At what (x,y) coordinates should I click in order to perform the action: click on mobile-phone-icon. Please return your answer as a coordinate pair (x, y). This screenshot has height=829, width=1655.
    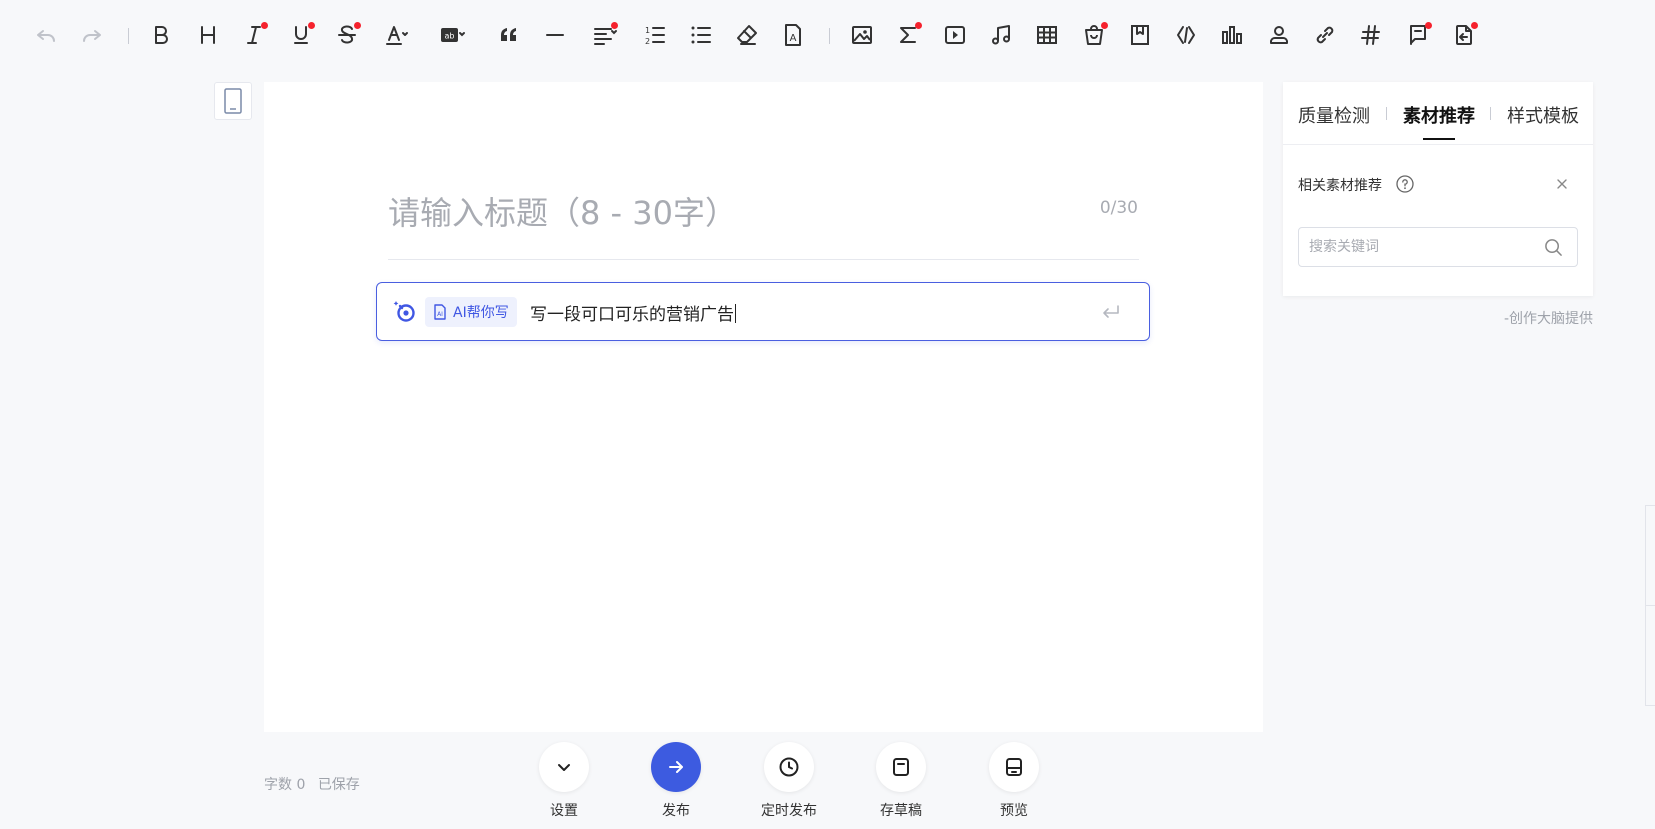
    Looking at the image, I should click on (233, 101).